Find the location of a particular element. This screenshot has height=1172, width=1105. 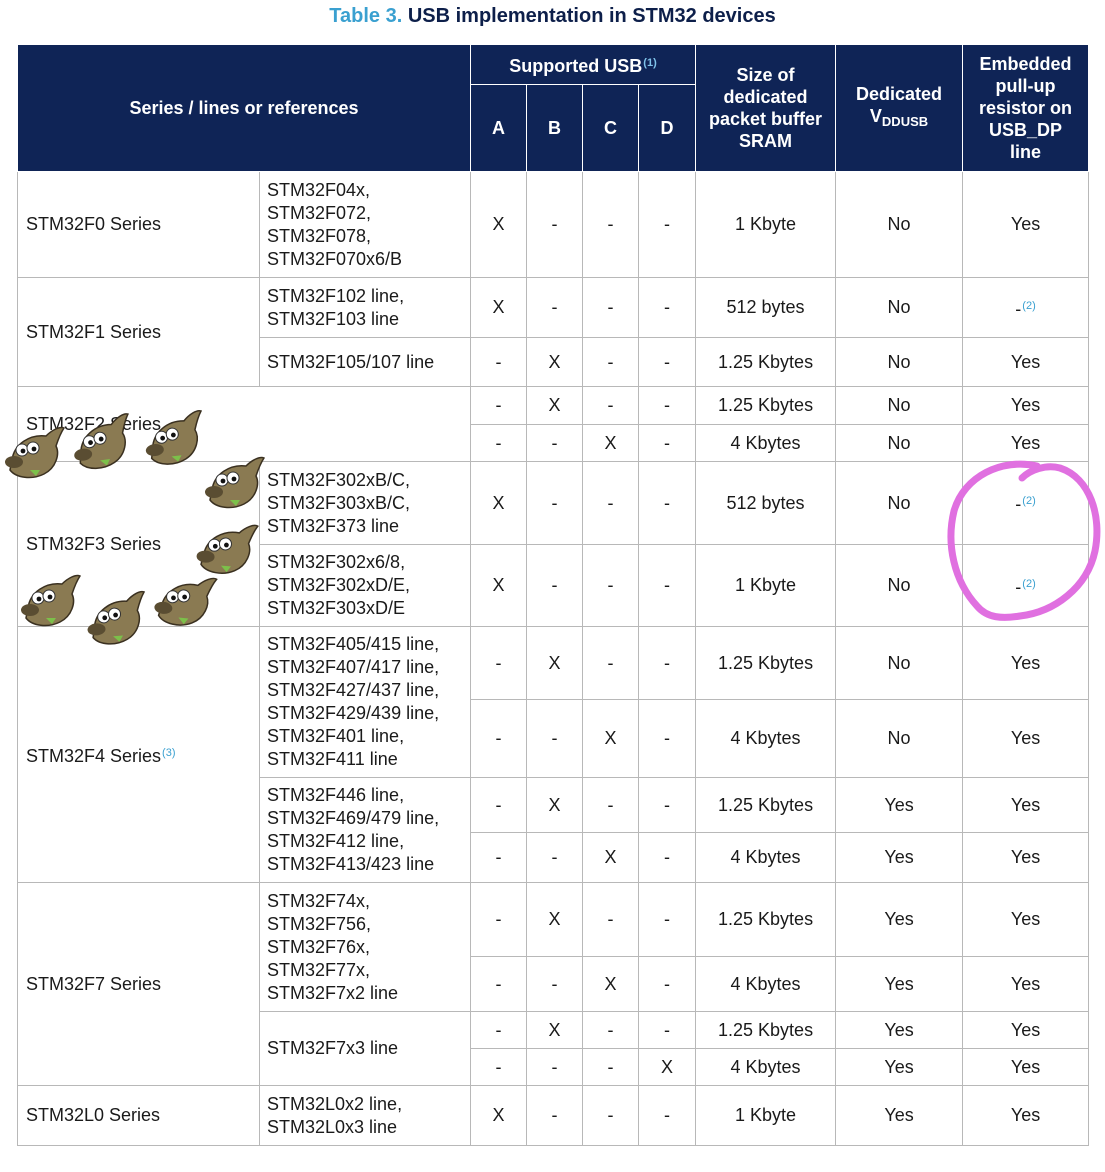

line-reference: STM32F302xB/C, is located at coordinates (339, 479).